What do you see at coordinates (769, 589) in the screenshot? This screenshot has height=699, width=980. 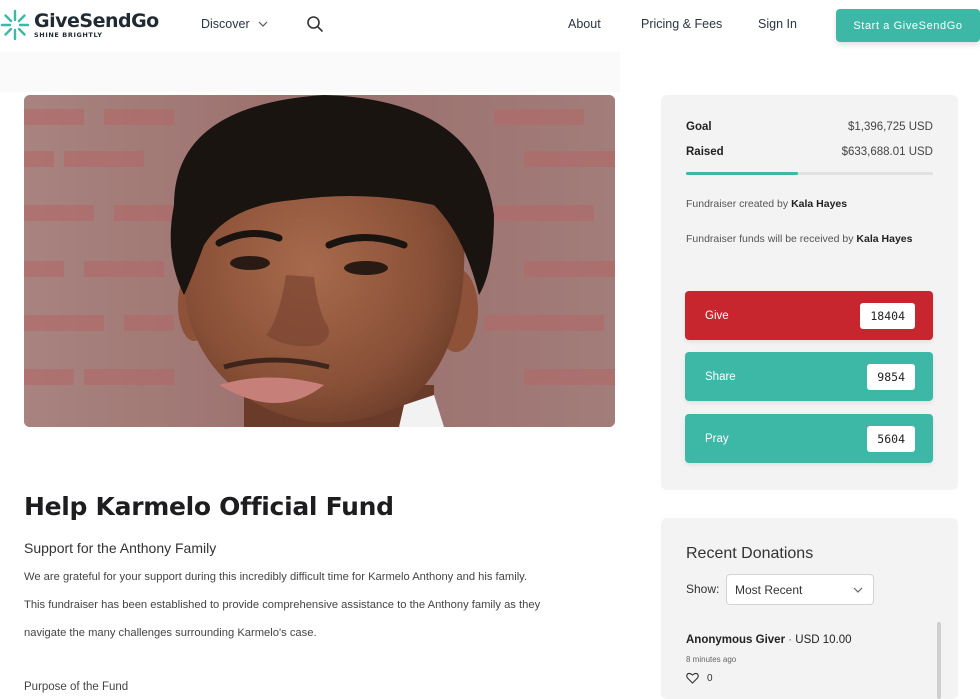 I see `sort-selected-value: Most Recent` at bounding box center [769, 589].